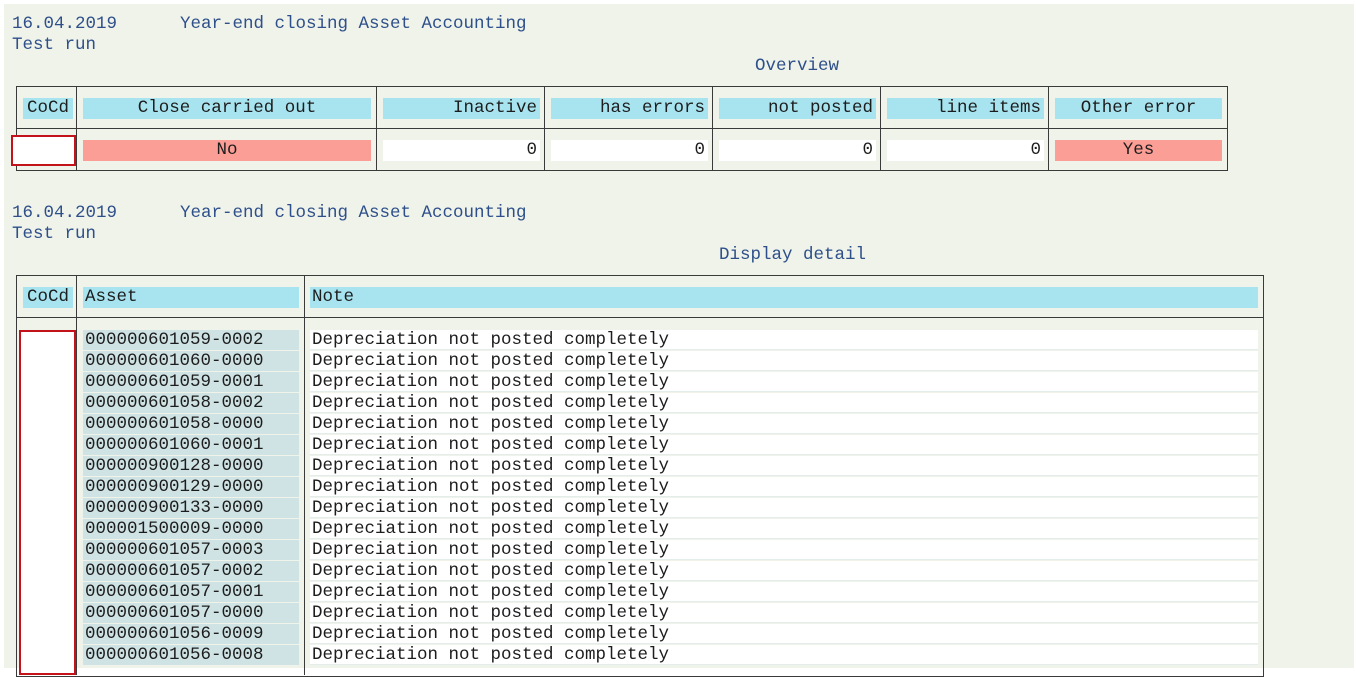 The height and width of the screenshot is (677, 1356). What do you see at coordinates (629, 150) in the screenshot?
I see `has-errors-cell: 0` at bounding box center [629, 150].